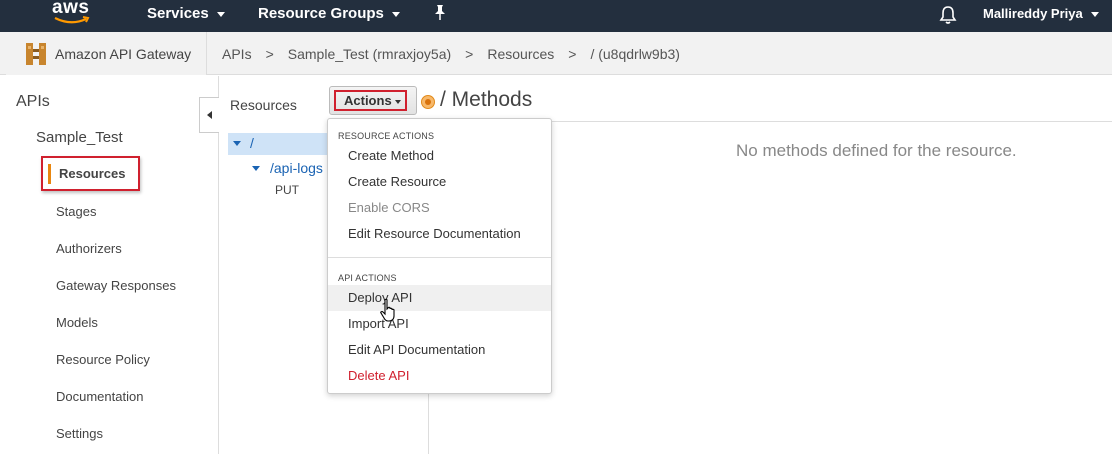 Image resolution: width=1112 pixels, height=454 pixels. Describe the element at coordinates (72, 20) in the screenshot. I see `aws-smile-icon` at that location.